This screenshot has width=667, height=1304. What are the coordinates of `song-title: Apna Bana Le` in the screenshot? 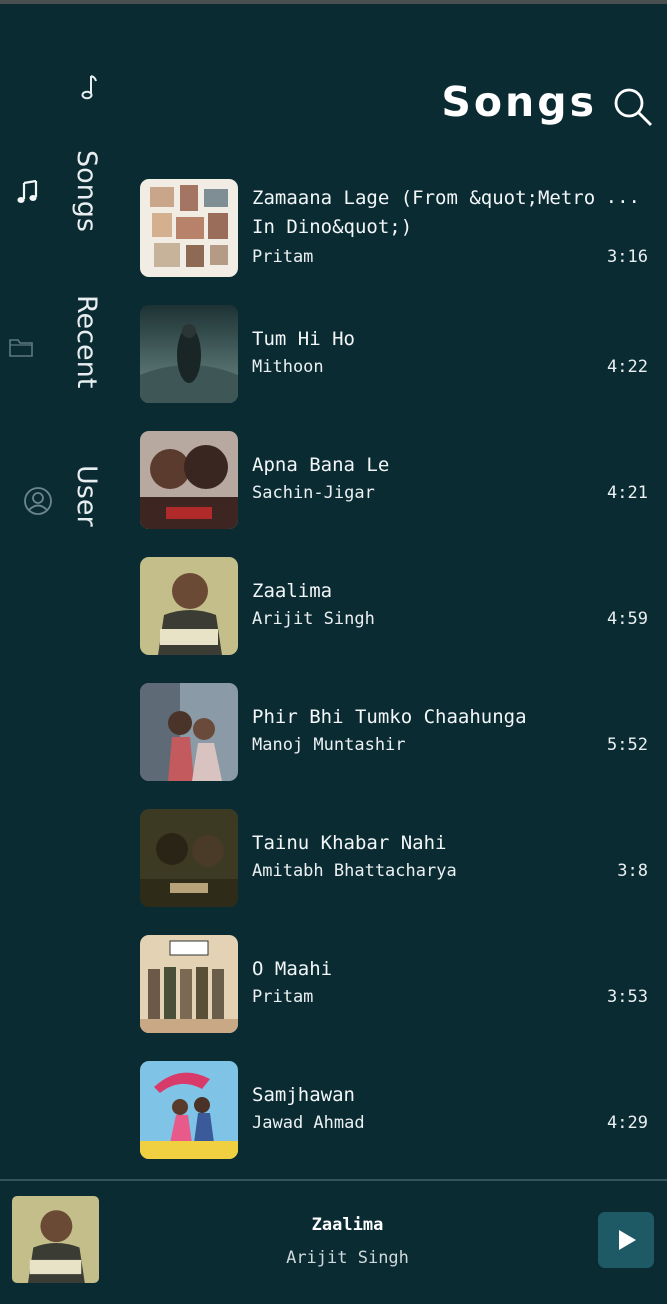 It's located at (321, 465).